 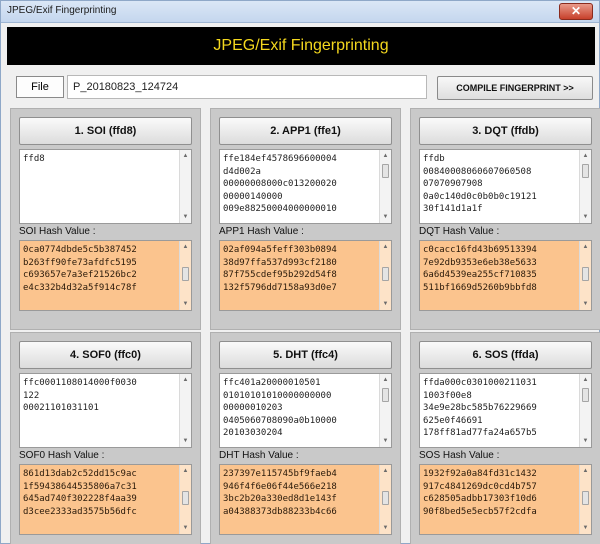 I want to click on segment-line: ffe184ef4578696600004, so click(x=280, y=159).